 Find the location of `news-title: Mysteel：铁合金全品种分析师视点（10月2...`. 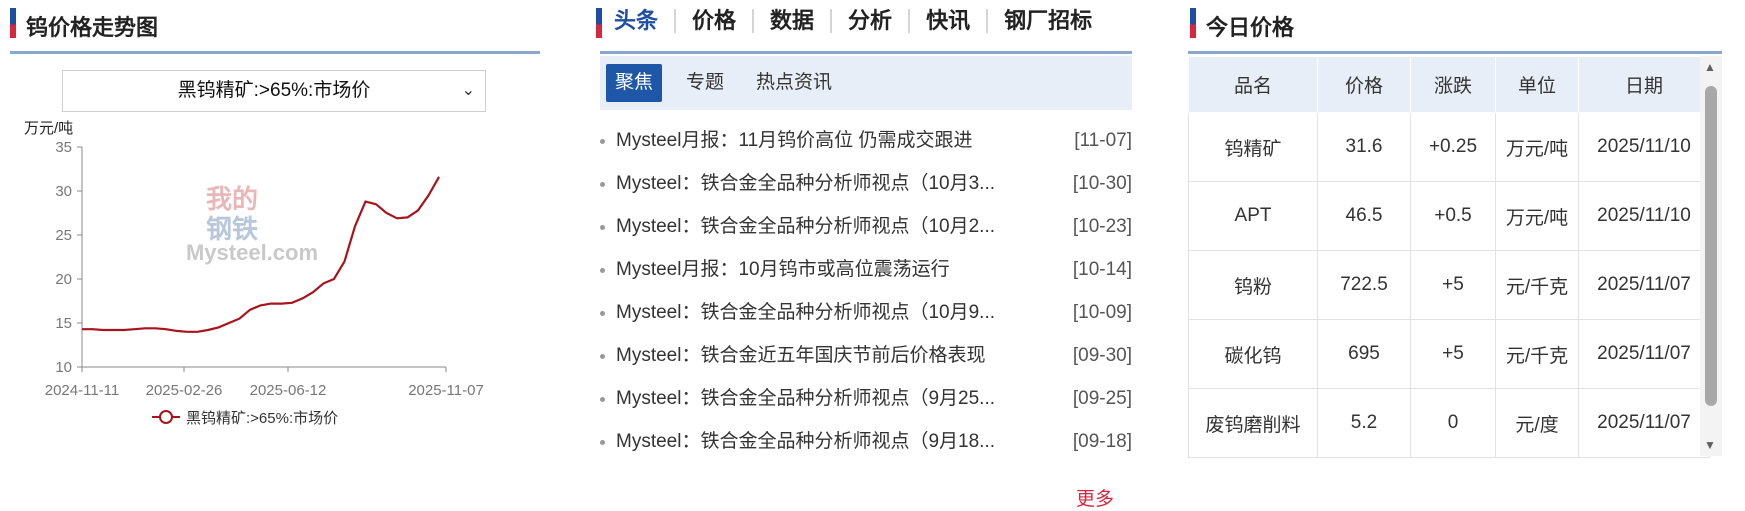

news-title: Mysteel：铁合金全品种分析师视点（10月2... is located at coordinates (821, 226).